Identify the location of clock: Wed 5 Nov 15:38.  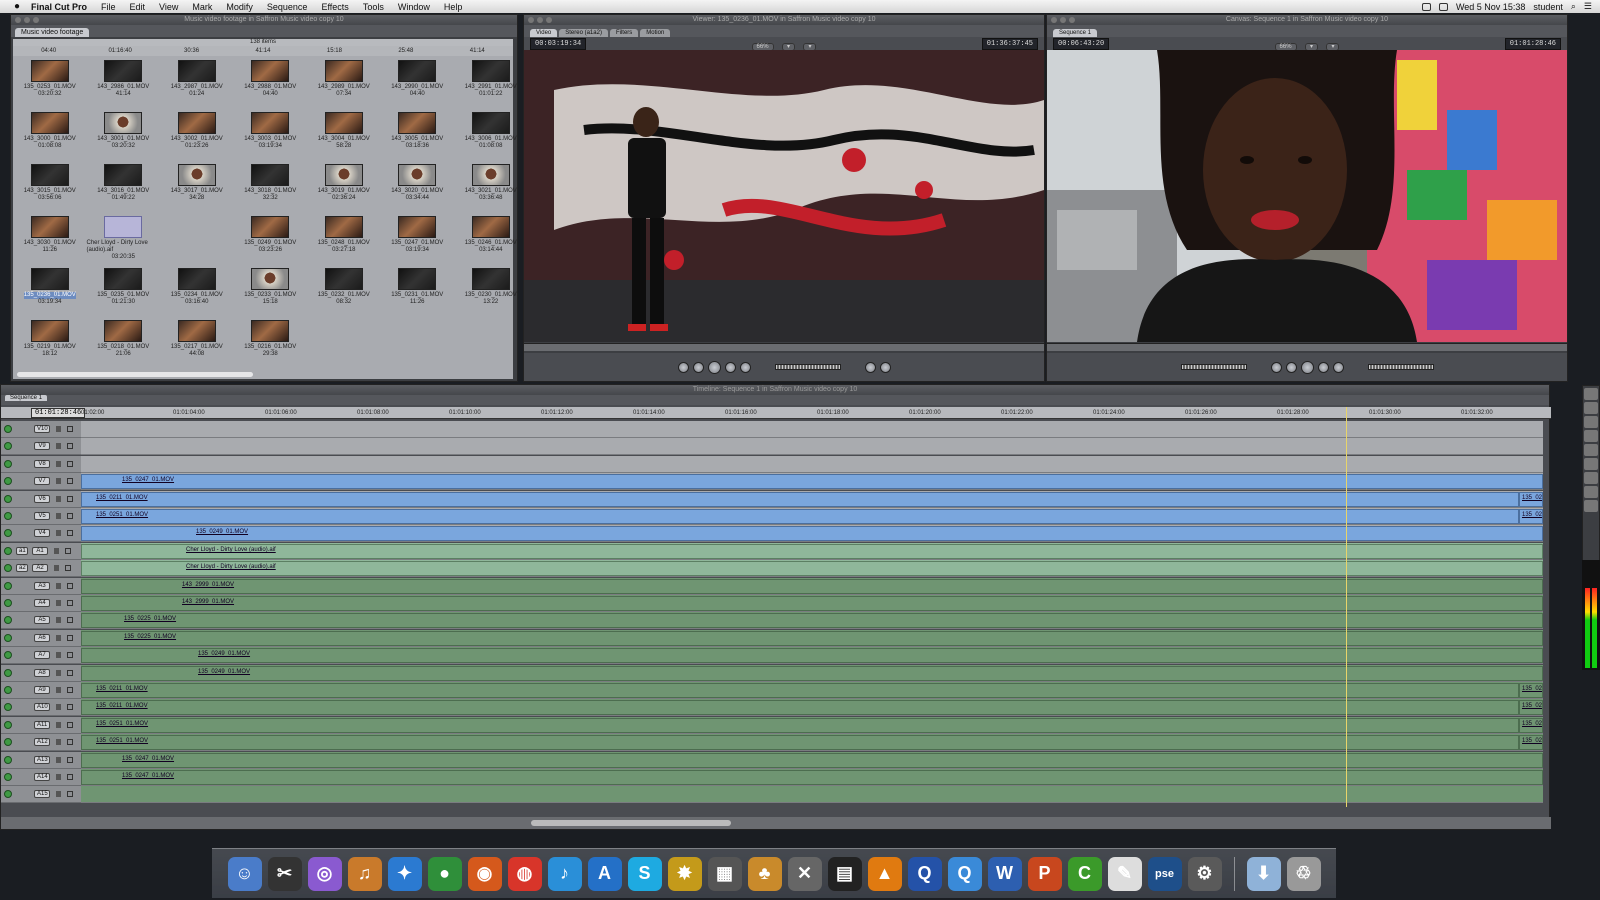
(1490, 7).